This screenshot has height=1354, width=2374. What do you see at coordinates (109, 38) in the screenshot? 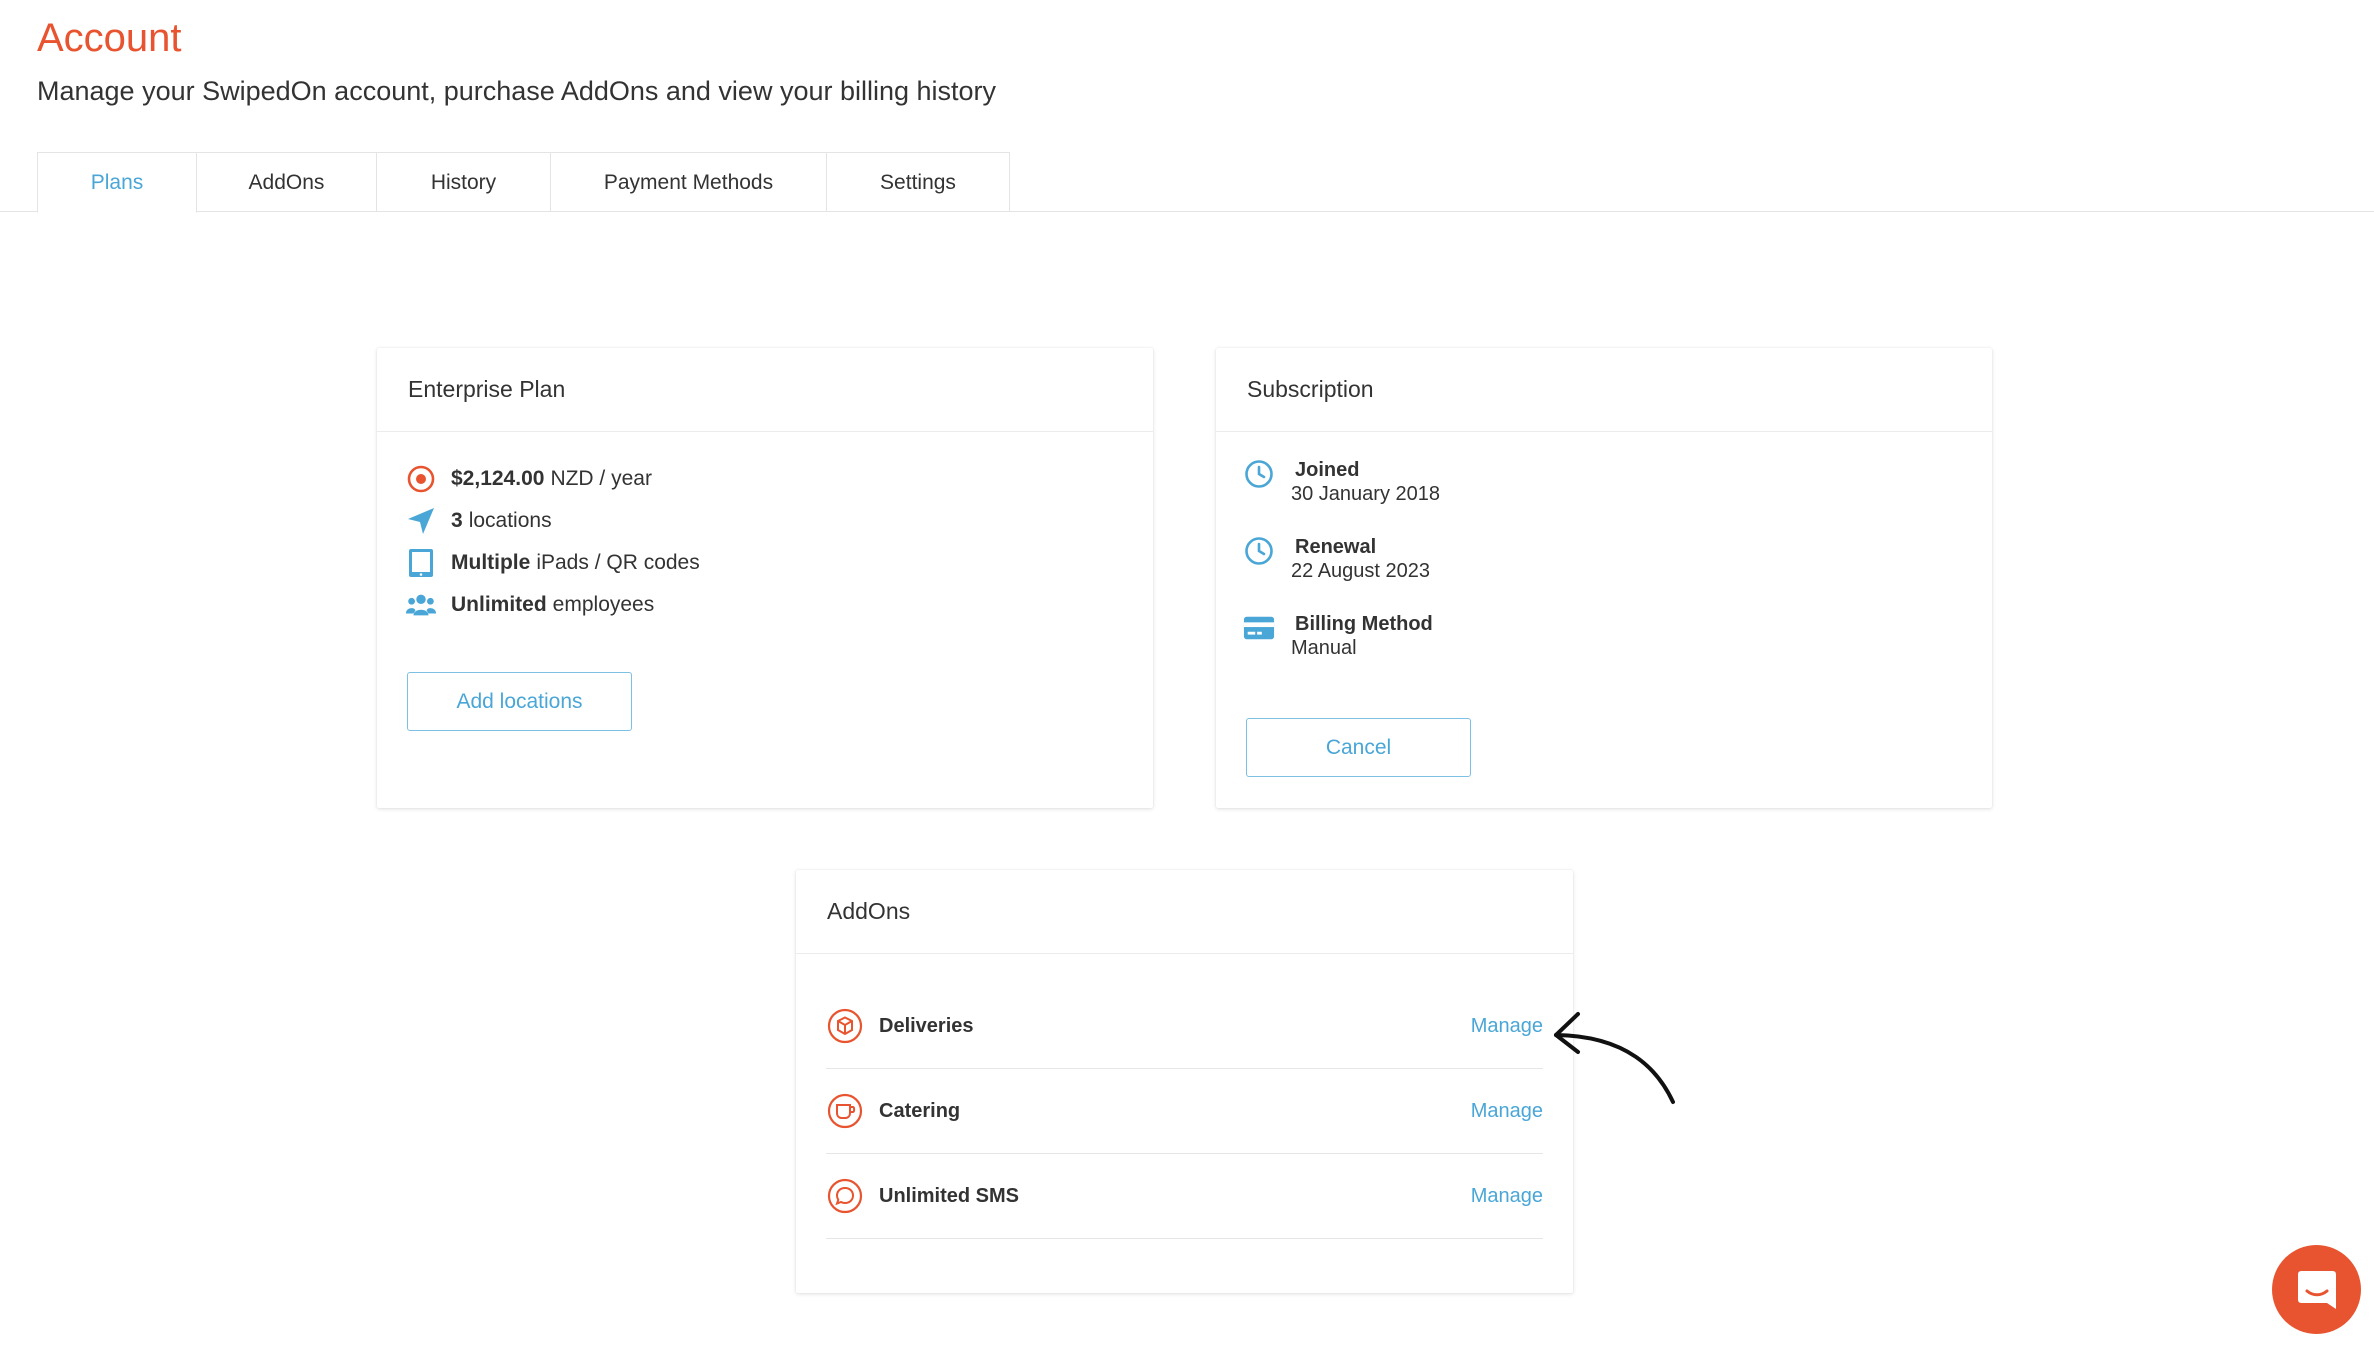
I see `page-title: Account` at bounding box center [109, 38].